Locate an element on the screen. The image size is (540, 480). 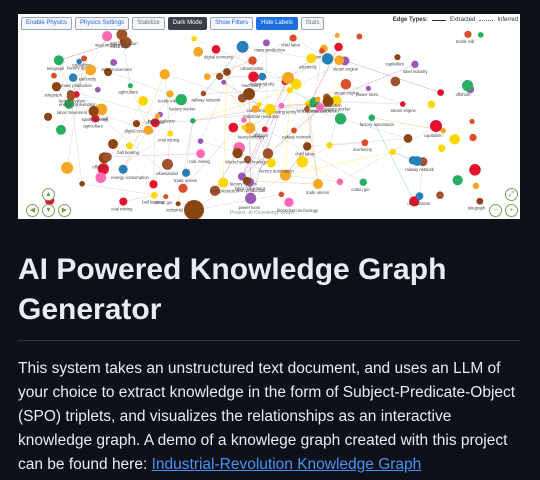
show-filters-button: Show Filters is located at coordinates (232, 23).